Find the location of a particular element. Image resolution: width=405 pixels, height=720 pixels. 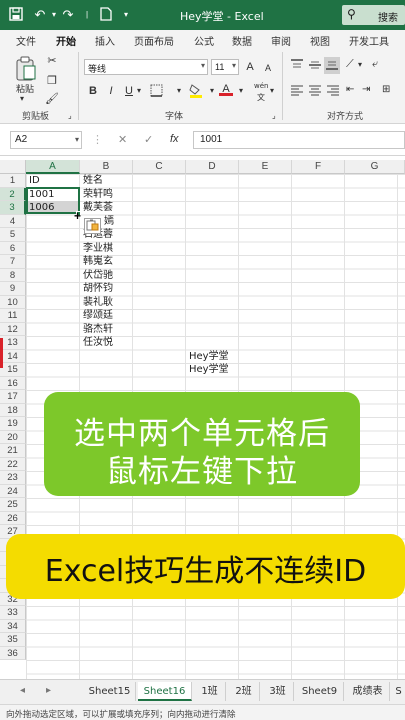

align-center-icon is located at coordinates (315, 91).